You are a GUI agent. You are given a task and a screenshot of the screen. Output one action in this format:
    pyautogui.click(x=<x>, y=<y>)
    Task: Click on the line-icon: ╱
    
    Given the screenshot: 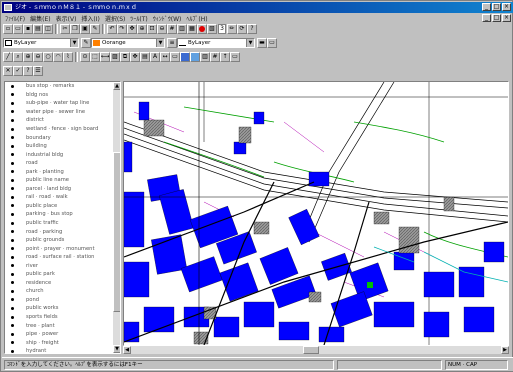 What is the action you would take?
    pyautogui.click(x=8, y=57)
    